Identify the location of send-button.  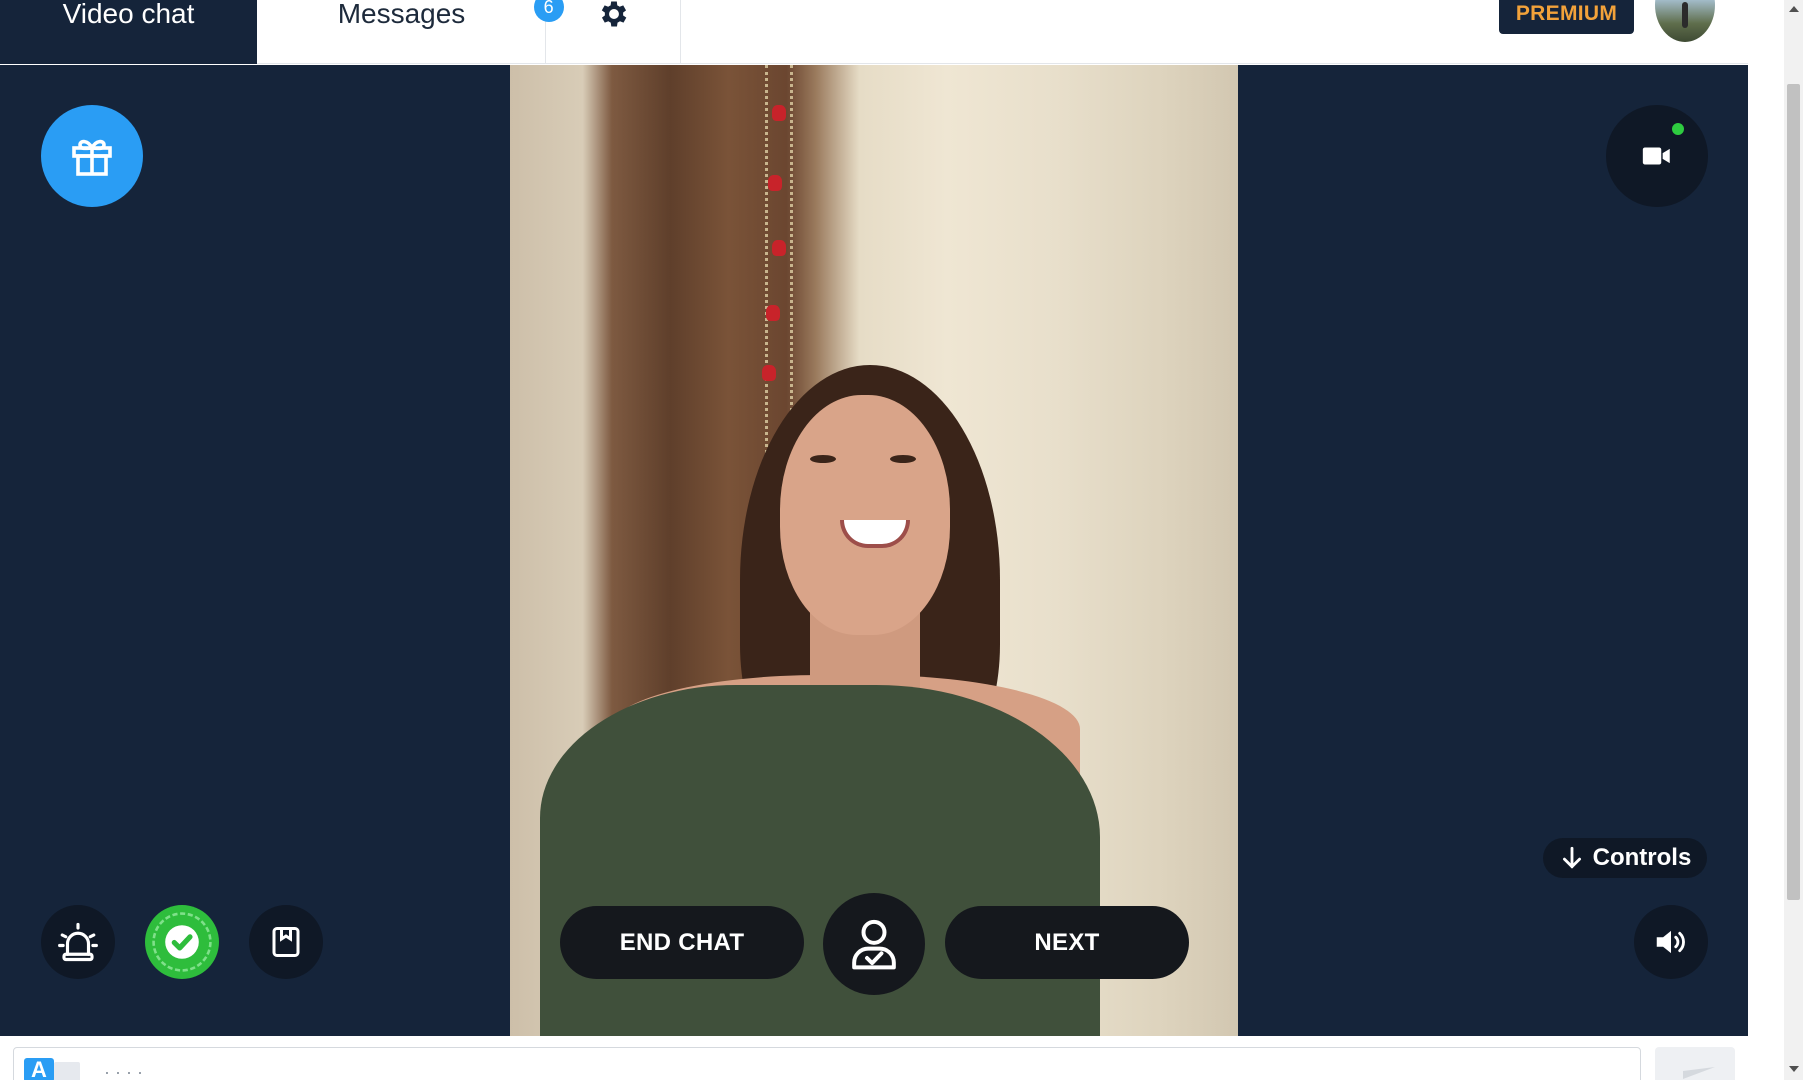
(1695, 1063).